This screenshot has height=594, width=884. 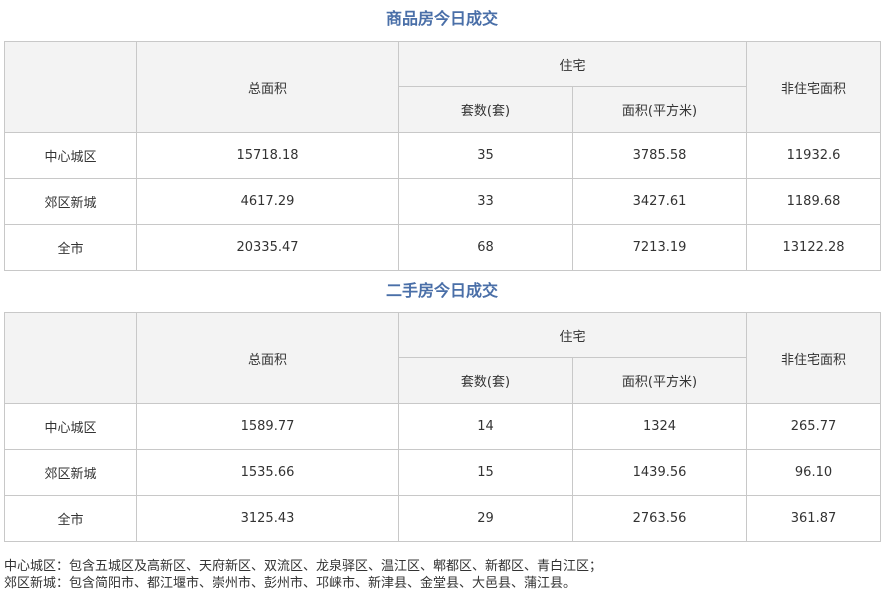 I want to click on non-residential-cell: 265.77, so click(x=814, y=426).